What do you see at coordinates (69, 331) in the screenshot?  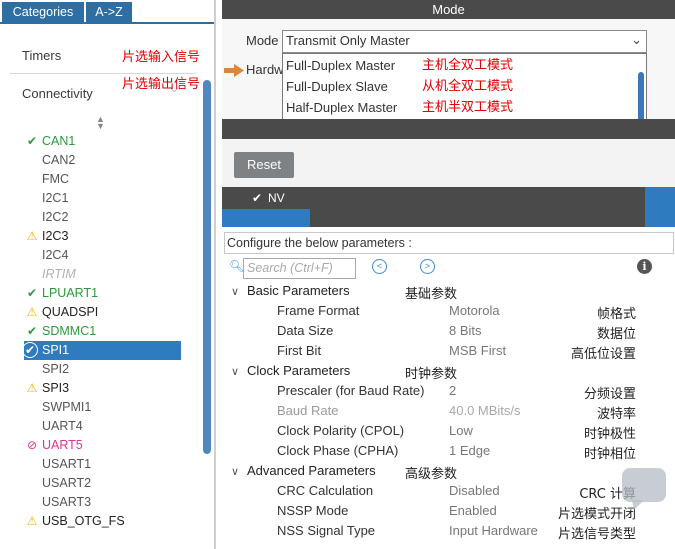 I see `peripheral-label: SDMMC1` at bounding box center [69, 331].